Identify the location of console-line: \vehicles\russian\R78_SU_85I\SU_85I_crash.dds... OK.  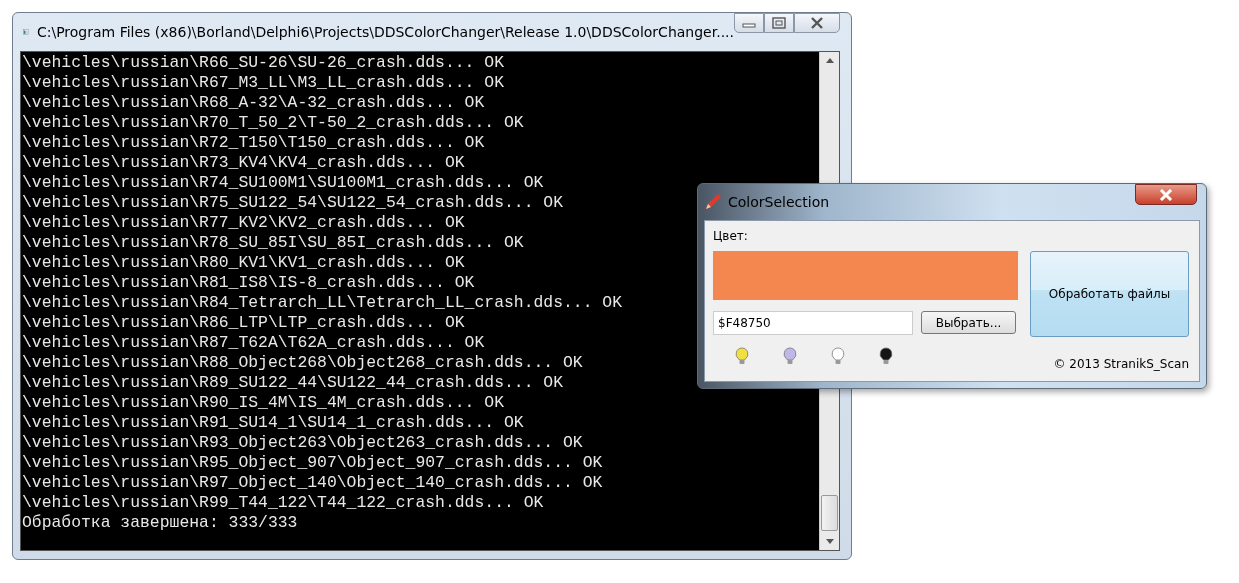
(273, 243).